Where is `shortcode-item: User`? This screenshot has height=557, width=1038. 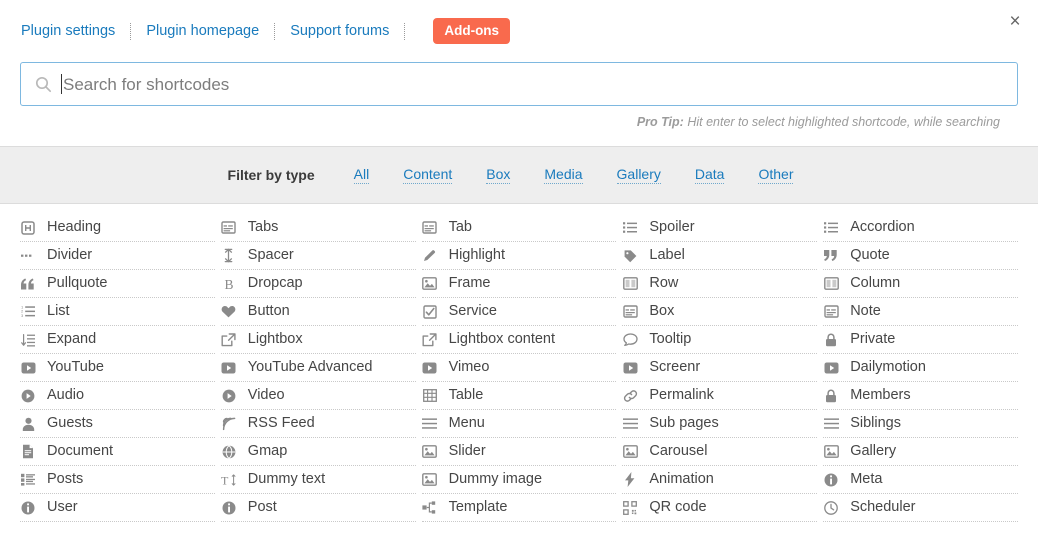
shortcode-item: User is located at coordinates (117, 508).